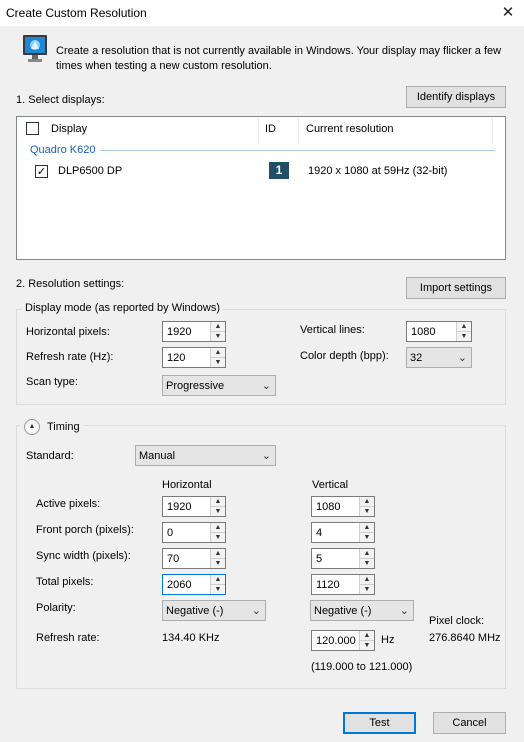 This screenshot has height=742, width=524. Describe the element at coordinates (456, 97) in the screenshot. I see `identify-displays-button: Identify displays` at that location.